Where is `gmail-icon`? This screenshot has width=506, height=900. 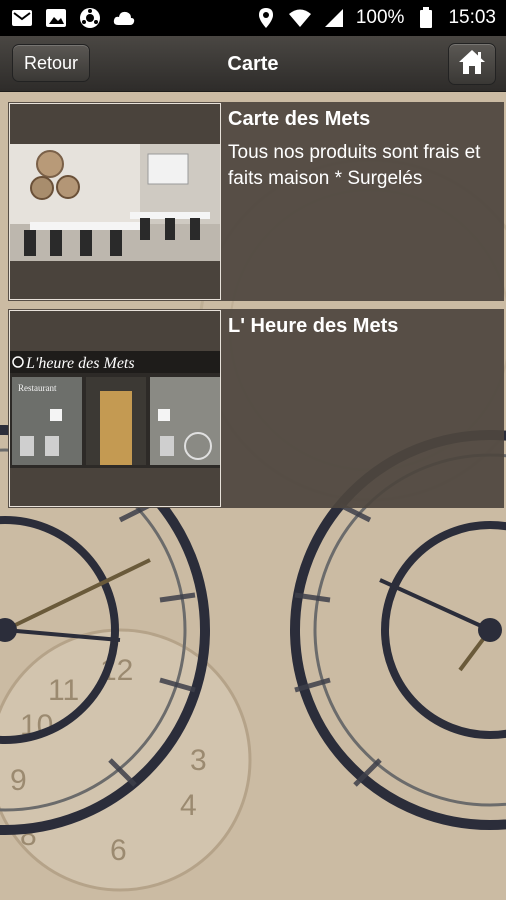 gmail-icon is located at coordinates (22, 18).